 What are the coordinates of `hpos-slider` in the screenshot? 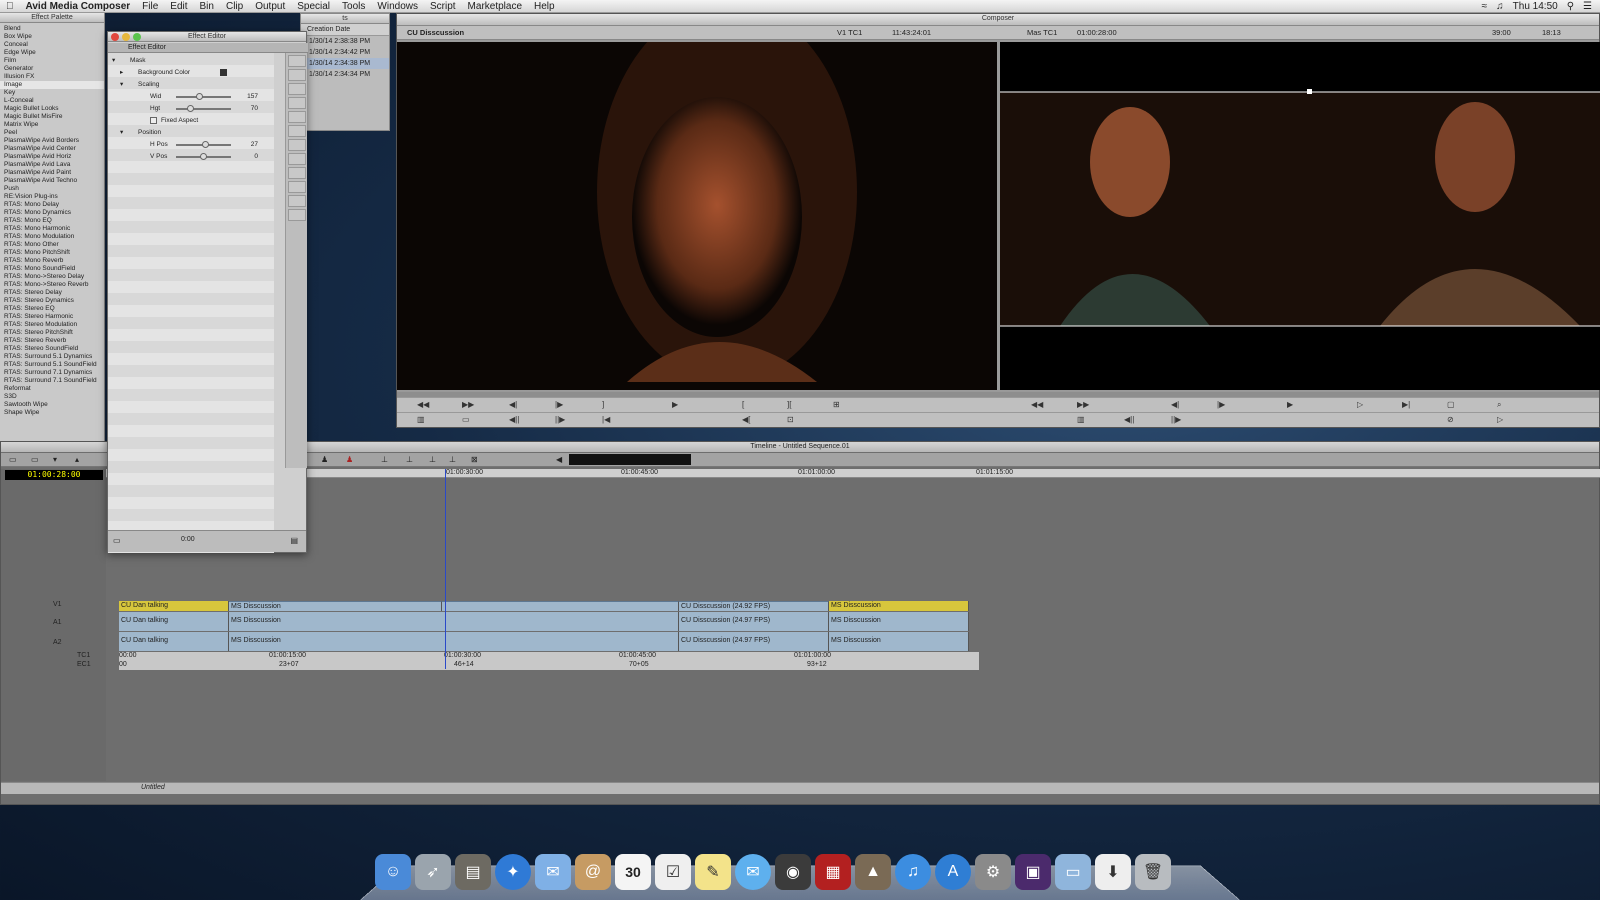 It's located at (203, 144).